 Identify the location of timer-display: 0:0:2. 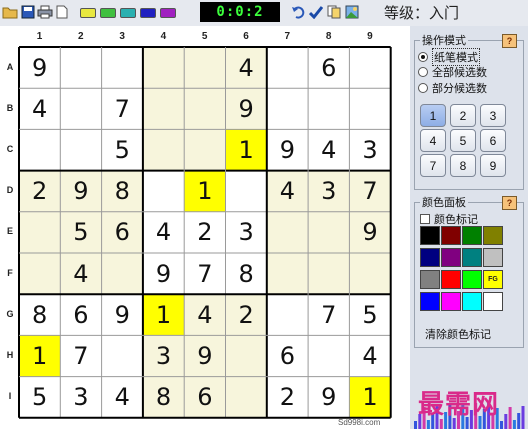
(240, 12).